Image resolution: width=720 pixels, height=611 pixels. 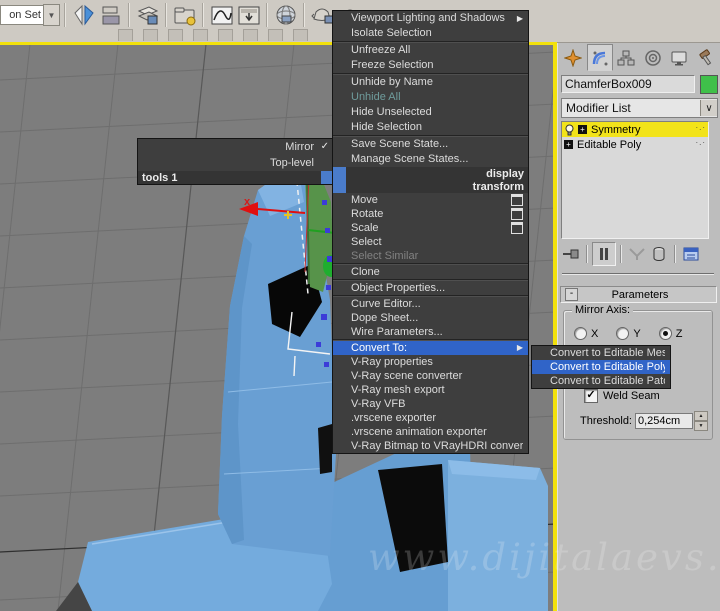 I want to click on radio-x-dot, so click(x=580, y=333).